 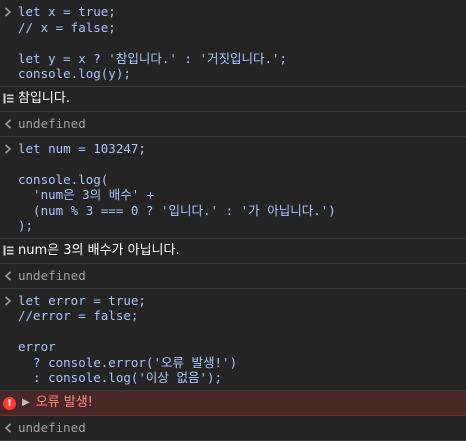 What do you see at coordinates (64, 402) in the screenshot?
I see `error-message-text: 오류 발생!` at bounding box center [64, 402].